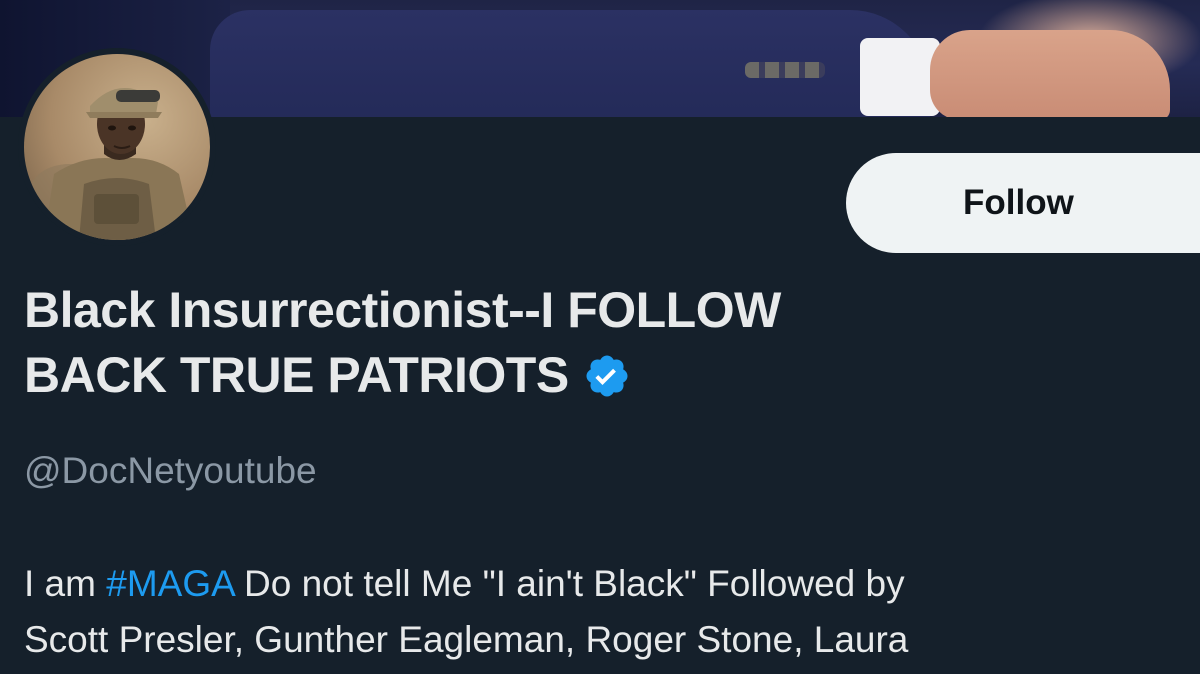  I want to click on banner-sleeve-buttons, so click(785, 70).